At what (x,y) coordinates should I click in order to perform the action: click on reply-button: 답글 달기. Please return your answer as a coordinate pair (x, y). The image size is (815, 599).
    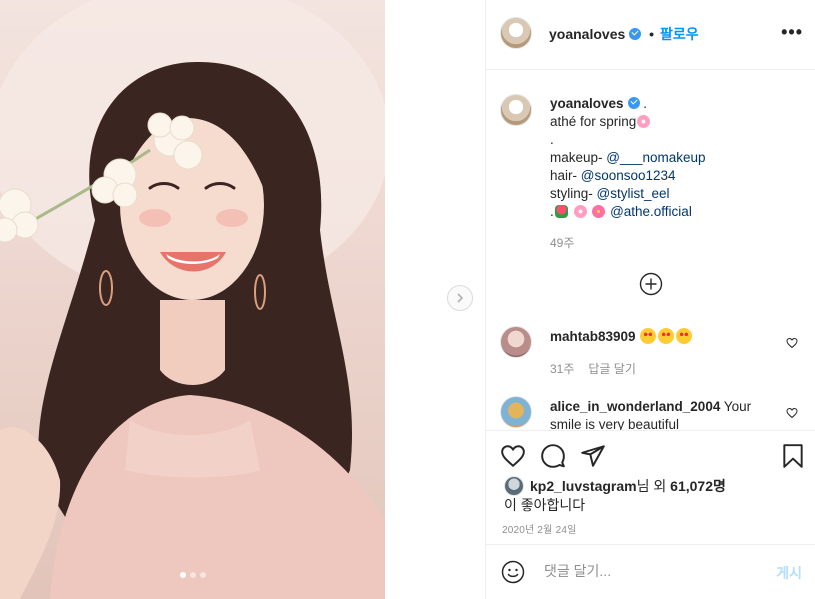
    Looking at the image, I should click on (612, 369).